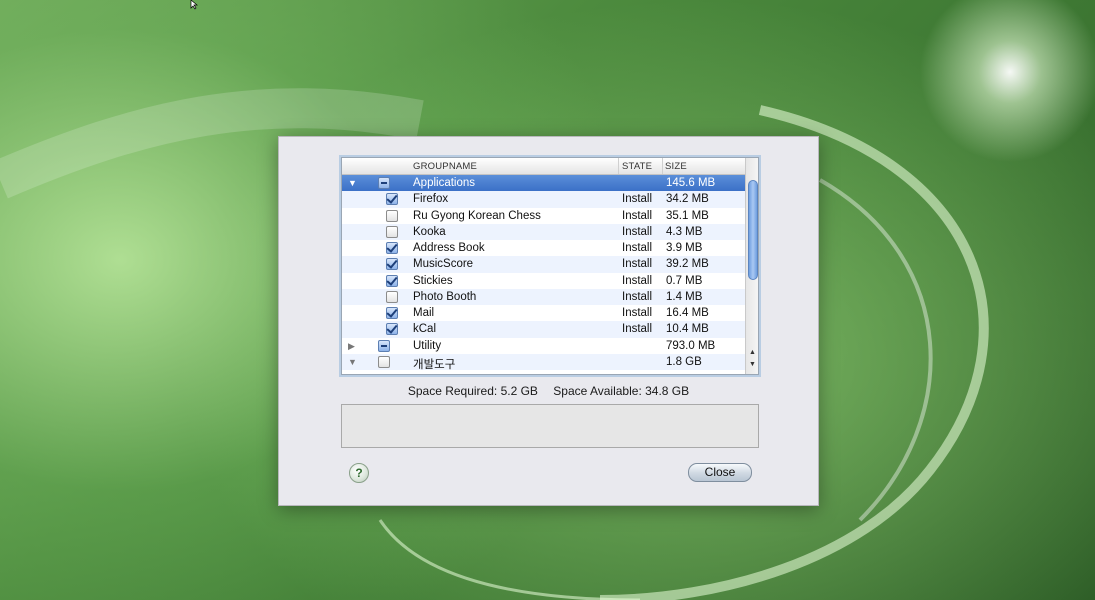 The image size is (1095, 600). Describe the element at coordinates (425, 329) in the screenshot. I see `package-name: kCal` at that location.